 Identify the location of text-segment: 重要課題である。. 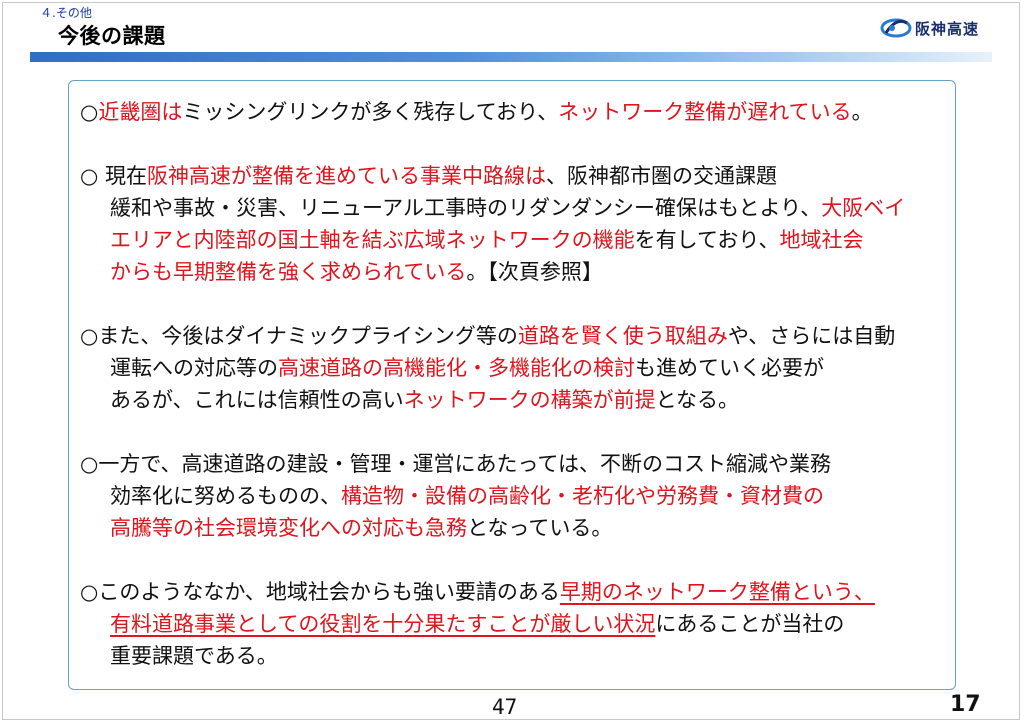
(194, 656).